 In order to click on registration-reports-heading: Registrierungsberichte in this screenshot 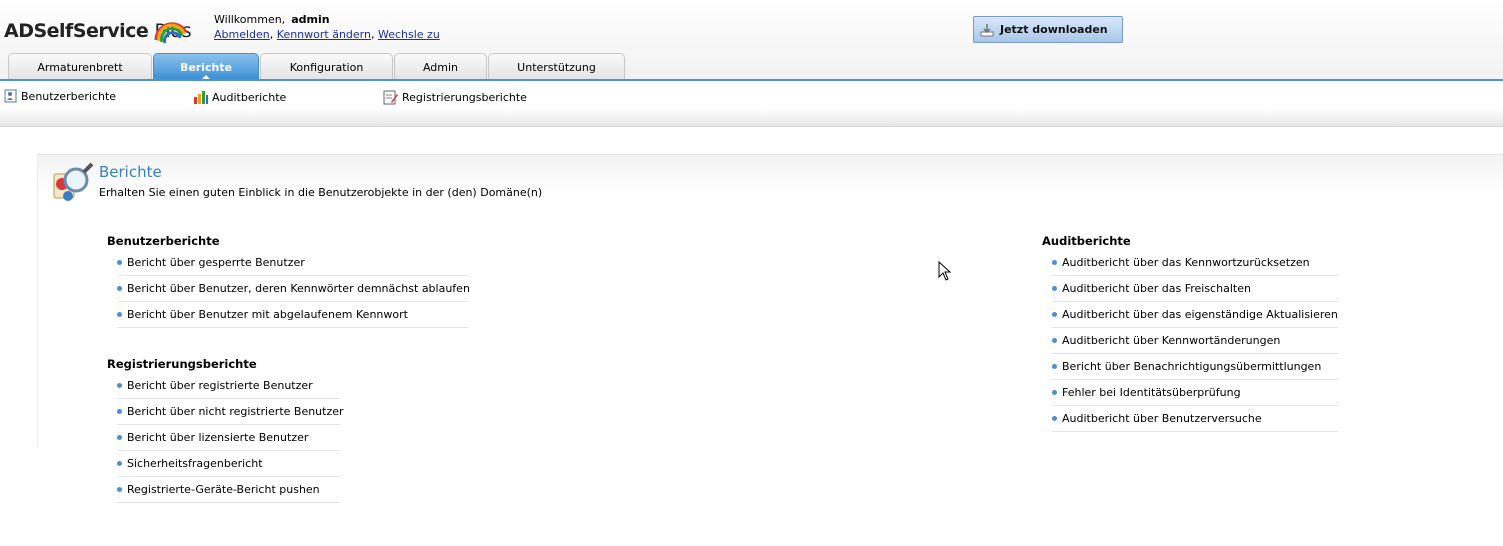, I will do `click(182, 364)`.